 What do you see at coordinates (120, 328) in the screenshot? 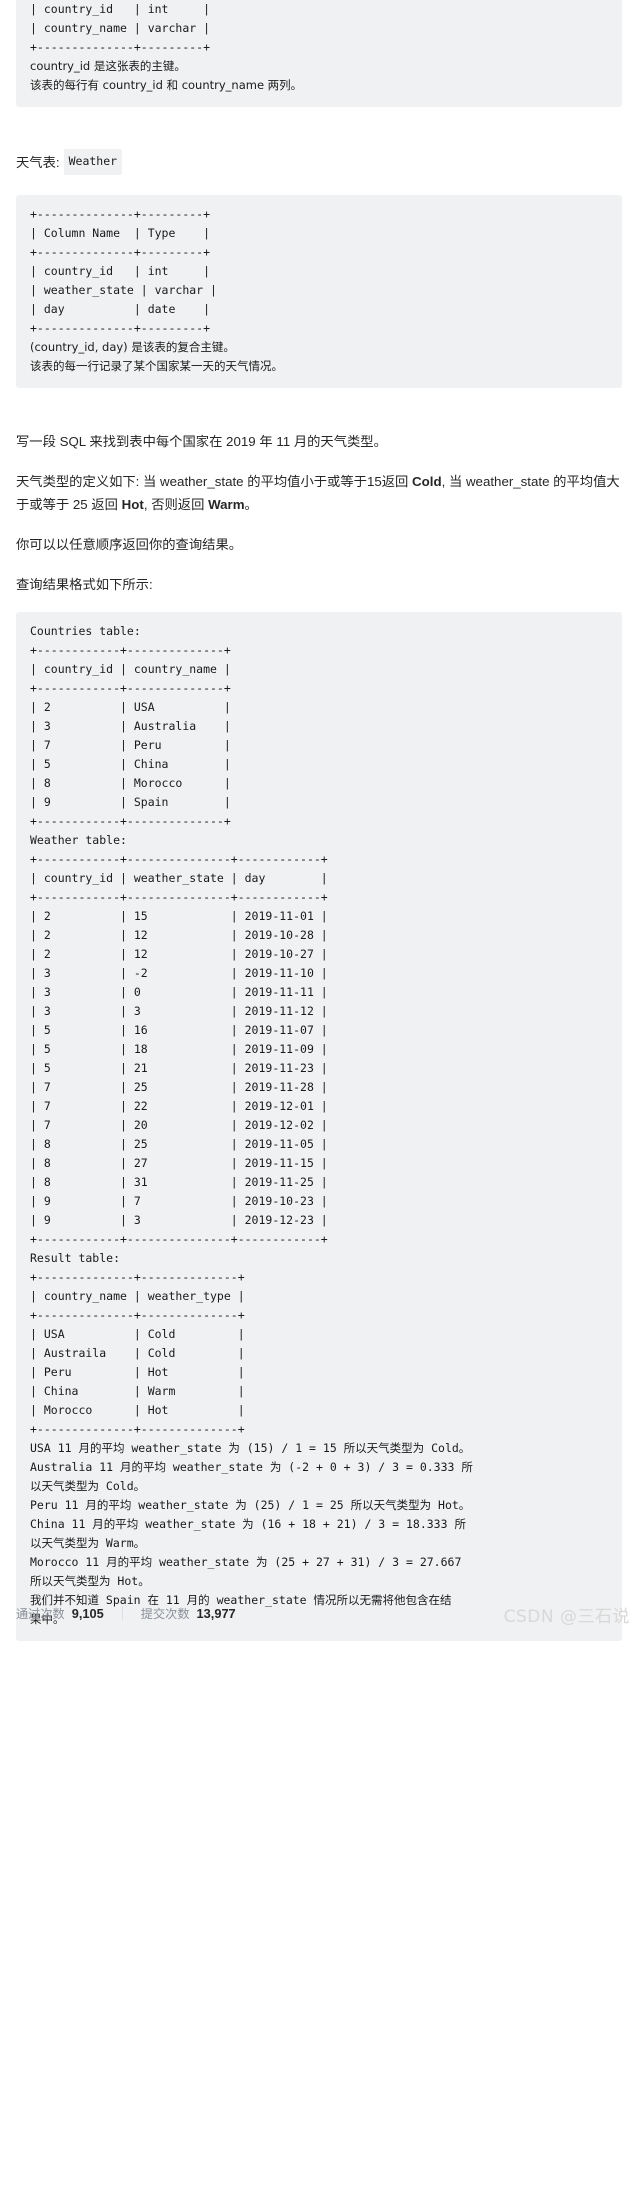
I see `weather-schema-line-6: +--------------+---------+` at bounding box center [120, 328].